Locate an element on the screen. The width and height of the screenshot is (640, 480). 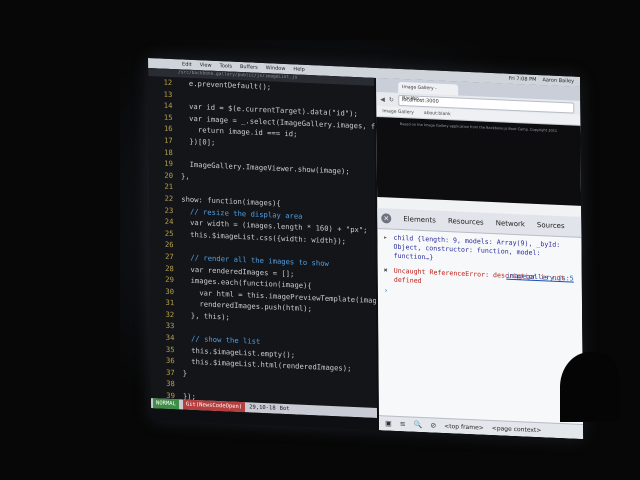
error-icon: ✖ is located at coordinates (385, 270).